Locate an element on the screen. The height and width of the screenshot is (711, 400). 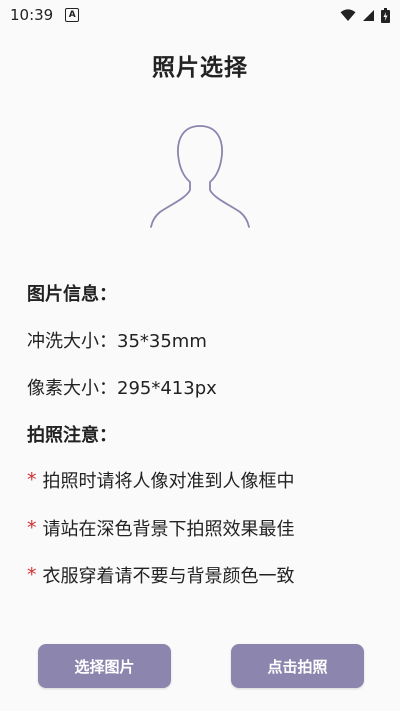
take-photo-button: 点击拍照 is located at coordinates (297, 666).